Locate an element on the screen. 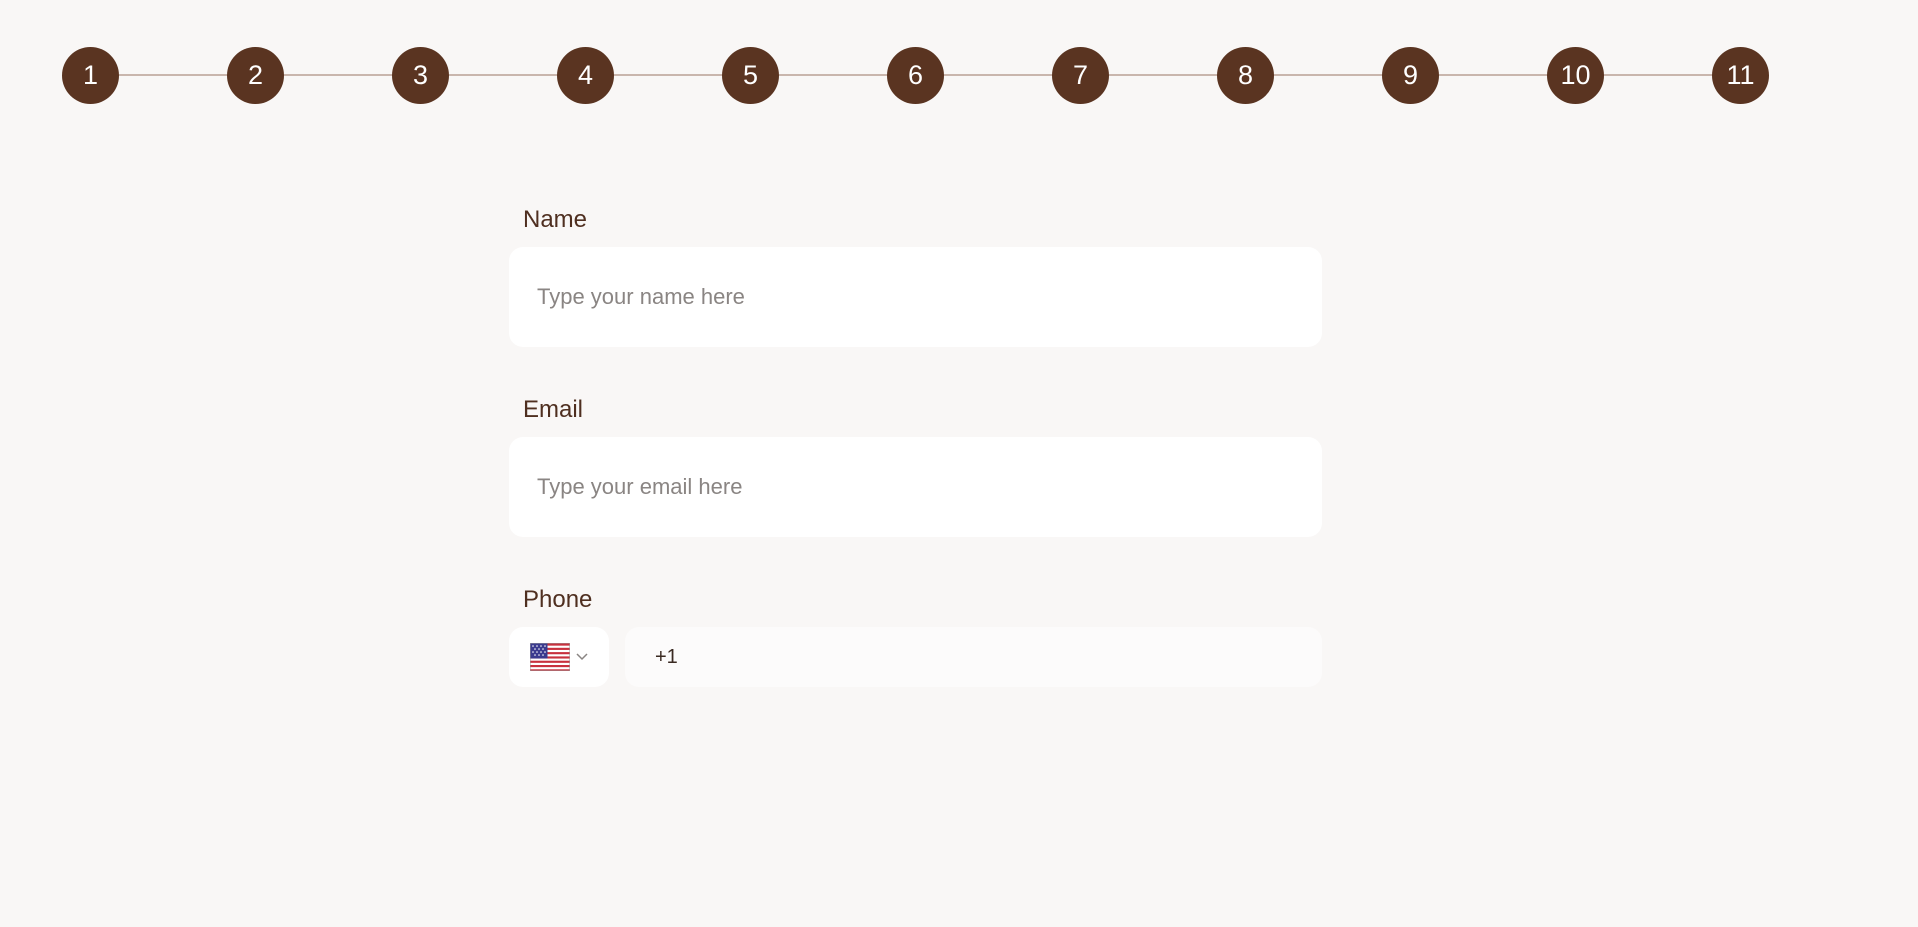 This screenshot has height=927, width=1918. phone-row is located at coordinates (915, 657).